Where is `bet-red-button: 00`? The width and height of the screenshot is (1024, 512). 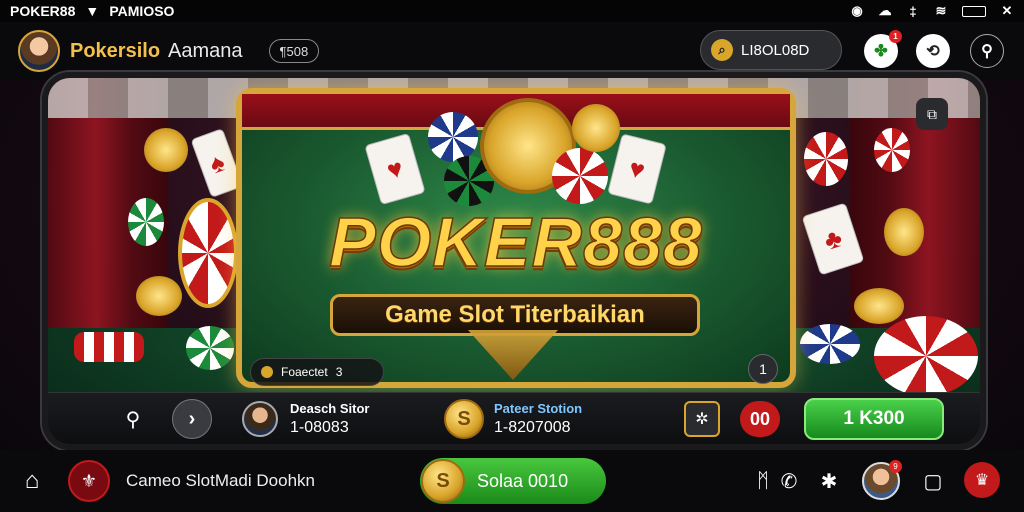
bet-red-button: 00 is located at coordinates (760, 419).